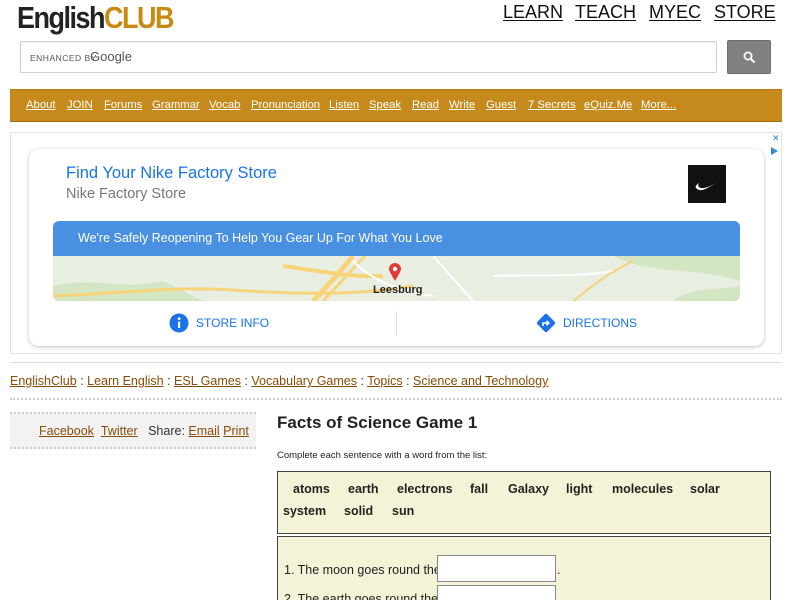 The image size is (792, 600). What do you see at coordinates (80, 105) in the screenshot?
I see `menu-join: JOIN` at bounding box center [80, 105].